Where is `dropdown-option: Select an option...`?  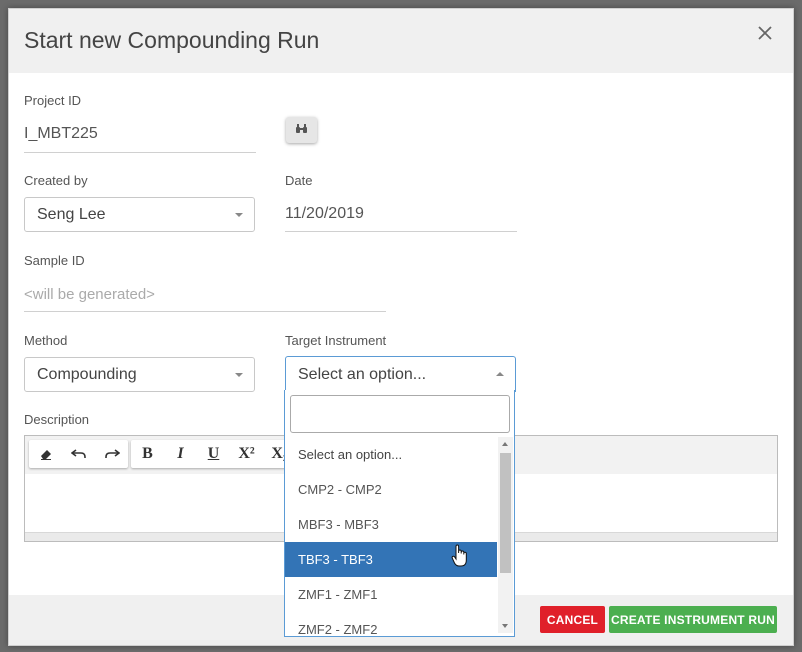
dropdown-option: Select an option... is located at coordinates (391, 454).